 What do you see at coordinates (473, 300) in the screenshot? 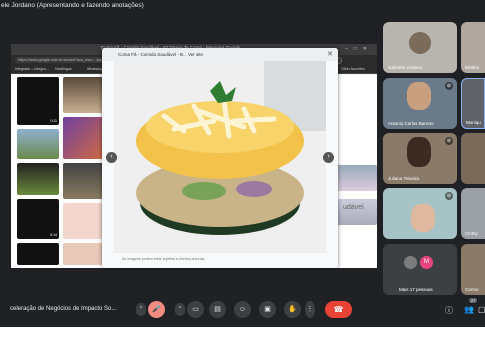
I see `people-count-badge: 27` at bounding box center [473, 300].